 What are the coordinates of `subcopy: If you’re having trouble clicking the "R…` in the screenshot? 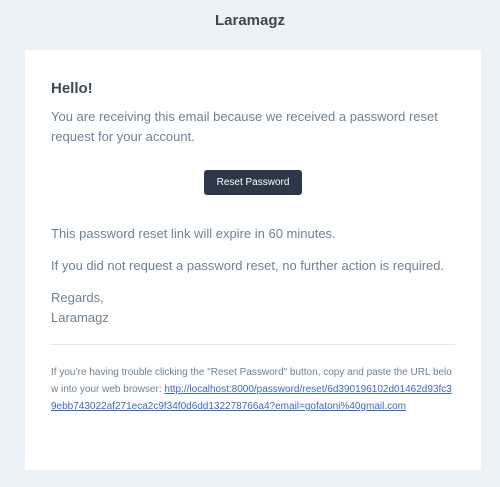 It's located at (254, 389).